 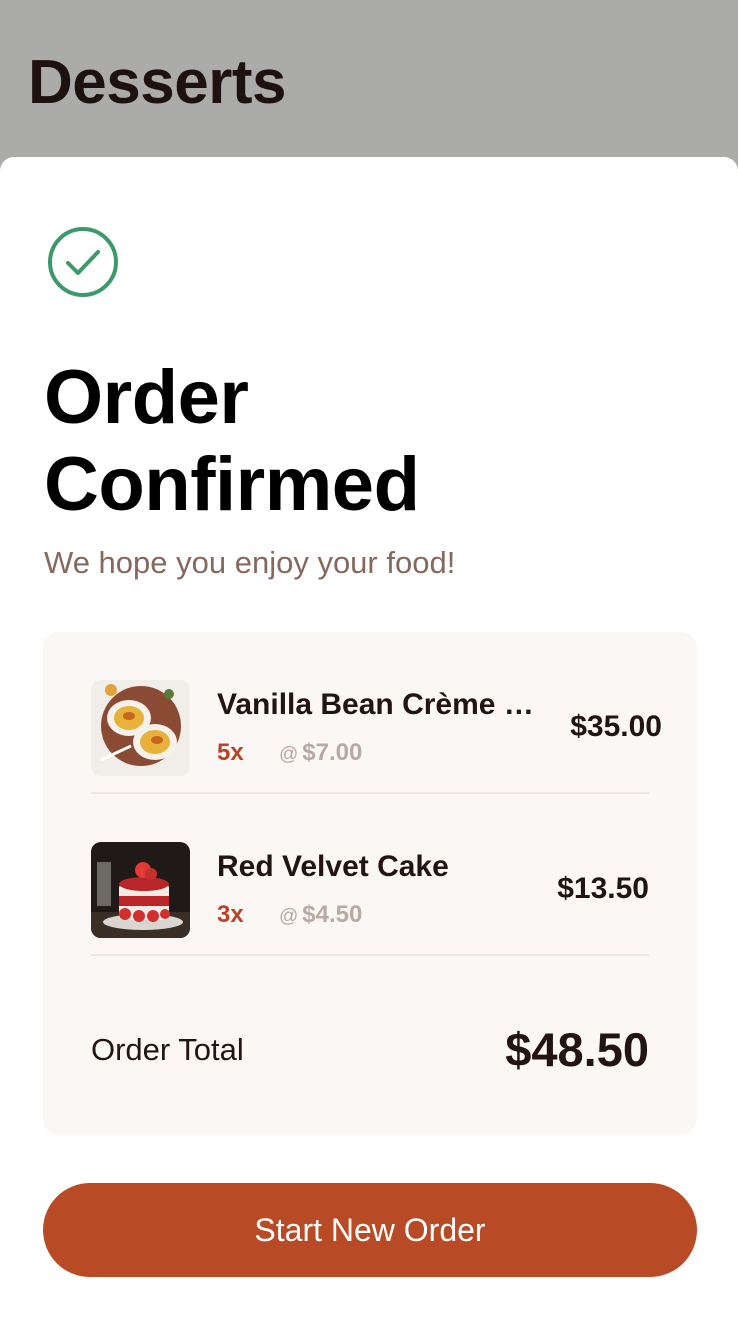 What do you see at coordinates (378, 704) in the screenshot?
I see `item-name: Vanilla Bean Crème Brûlée` at bounding box center [378, 704].